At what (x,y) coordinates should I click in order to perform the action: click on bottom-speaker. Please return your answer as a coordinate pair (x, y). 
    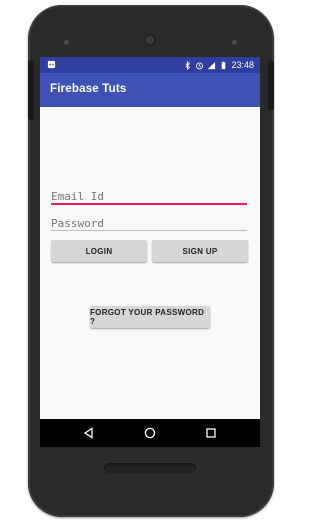
    Looking at the image, I should click on (150, 468).